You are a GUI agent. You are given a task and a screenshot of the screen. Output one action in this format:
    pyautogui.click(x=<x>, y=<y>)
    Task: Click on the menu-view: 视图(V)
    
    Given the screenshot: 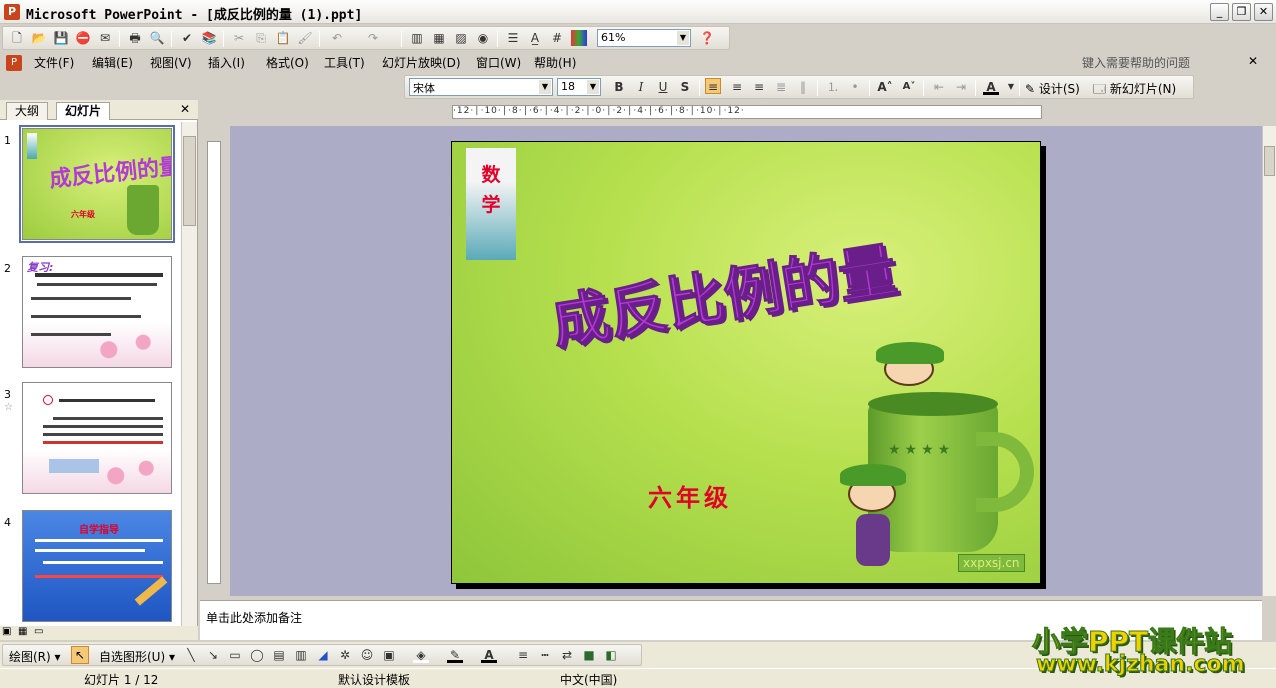 What is the action you would take?
    pyautogui.click(x=171, y=62)
    